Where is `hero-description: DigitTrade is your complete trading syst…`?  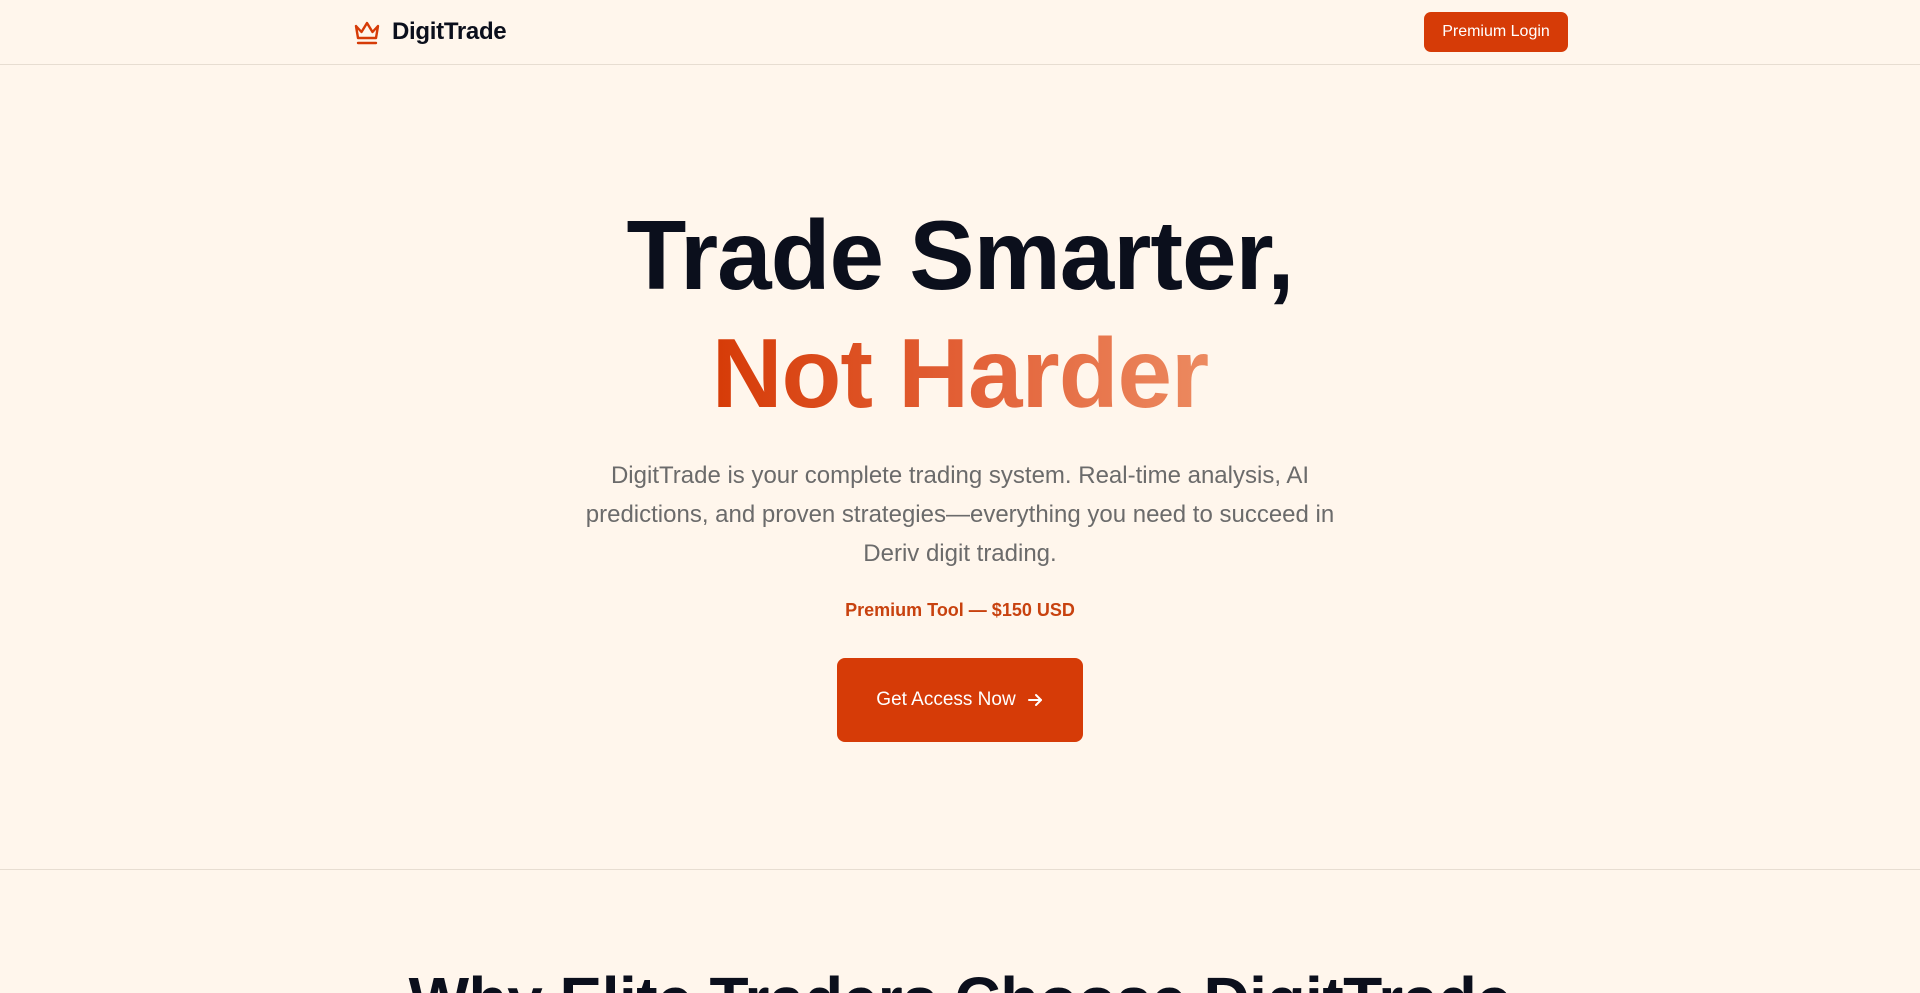 hero-description: DigitTrade is your complete trading syst… is located at coordinates (960, 514).